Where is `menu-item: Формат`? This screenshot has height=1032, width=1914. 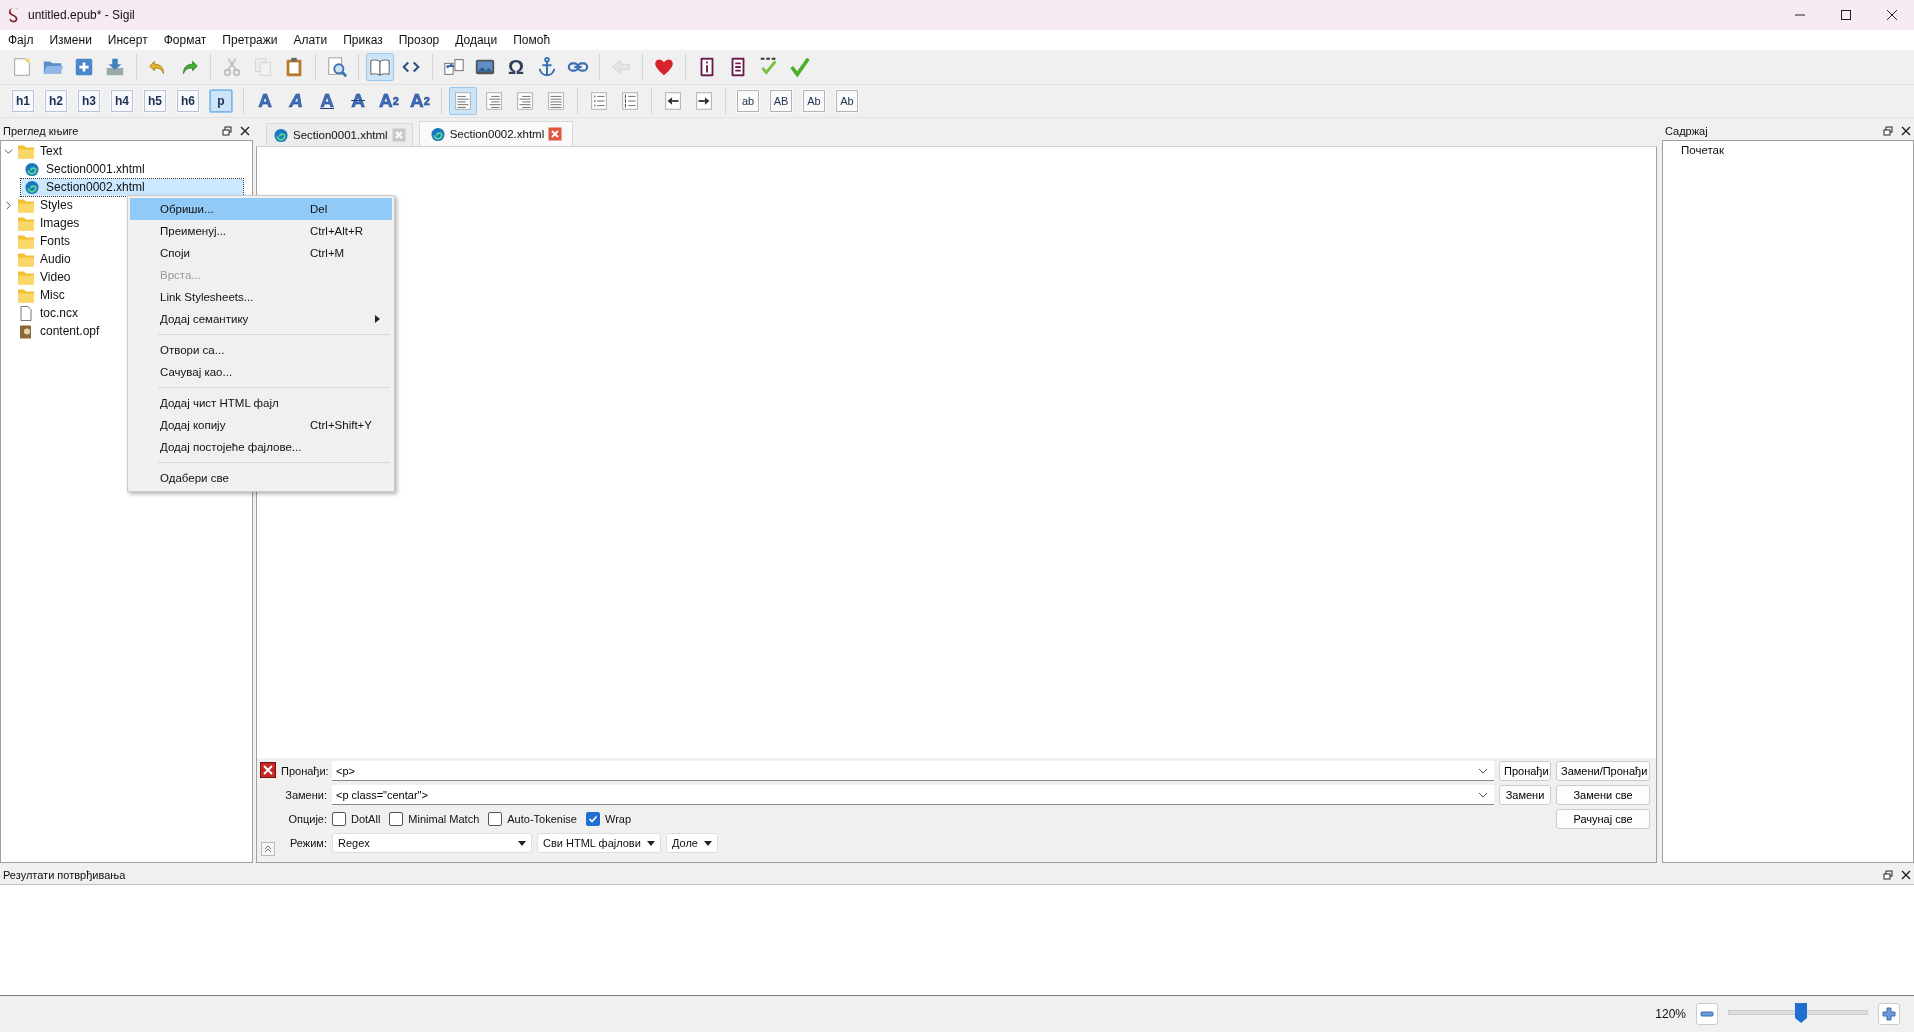 menu-item: Формат is located at coordinates (185, 40).